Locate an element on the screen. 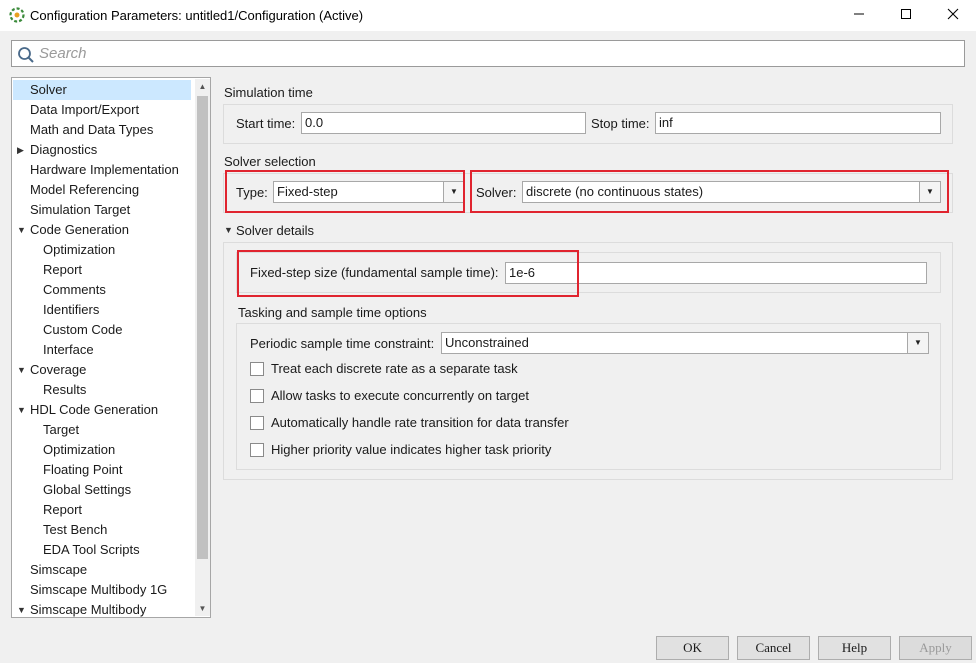 This screenshot has height=663, width=976. tree-item: Target is located at coordinates (103, 430).